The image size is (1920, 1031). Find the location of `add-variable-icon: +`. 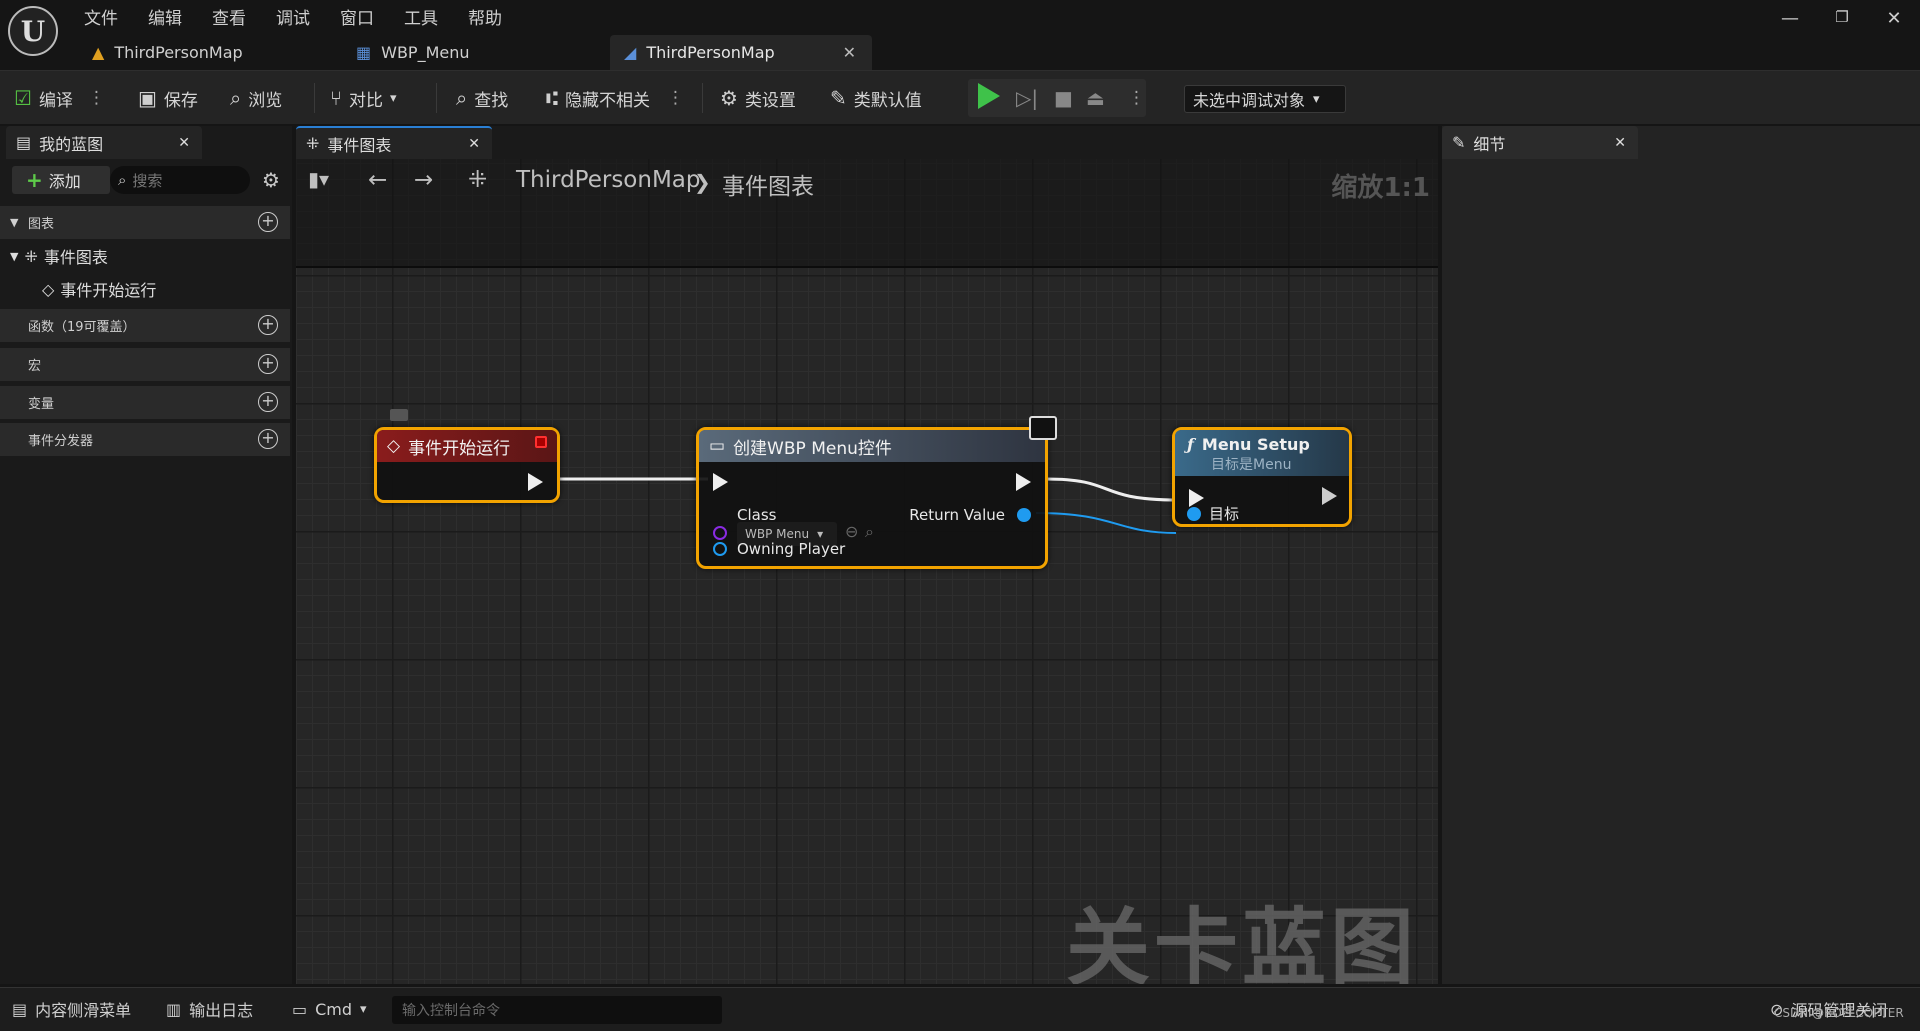

add-variable-icon: + is located at coordinates (268, 402).